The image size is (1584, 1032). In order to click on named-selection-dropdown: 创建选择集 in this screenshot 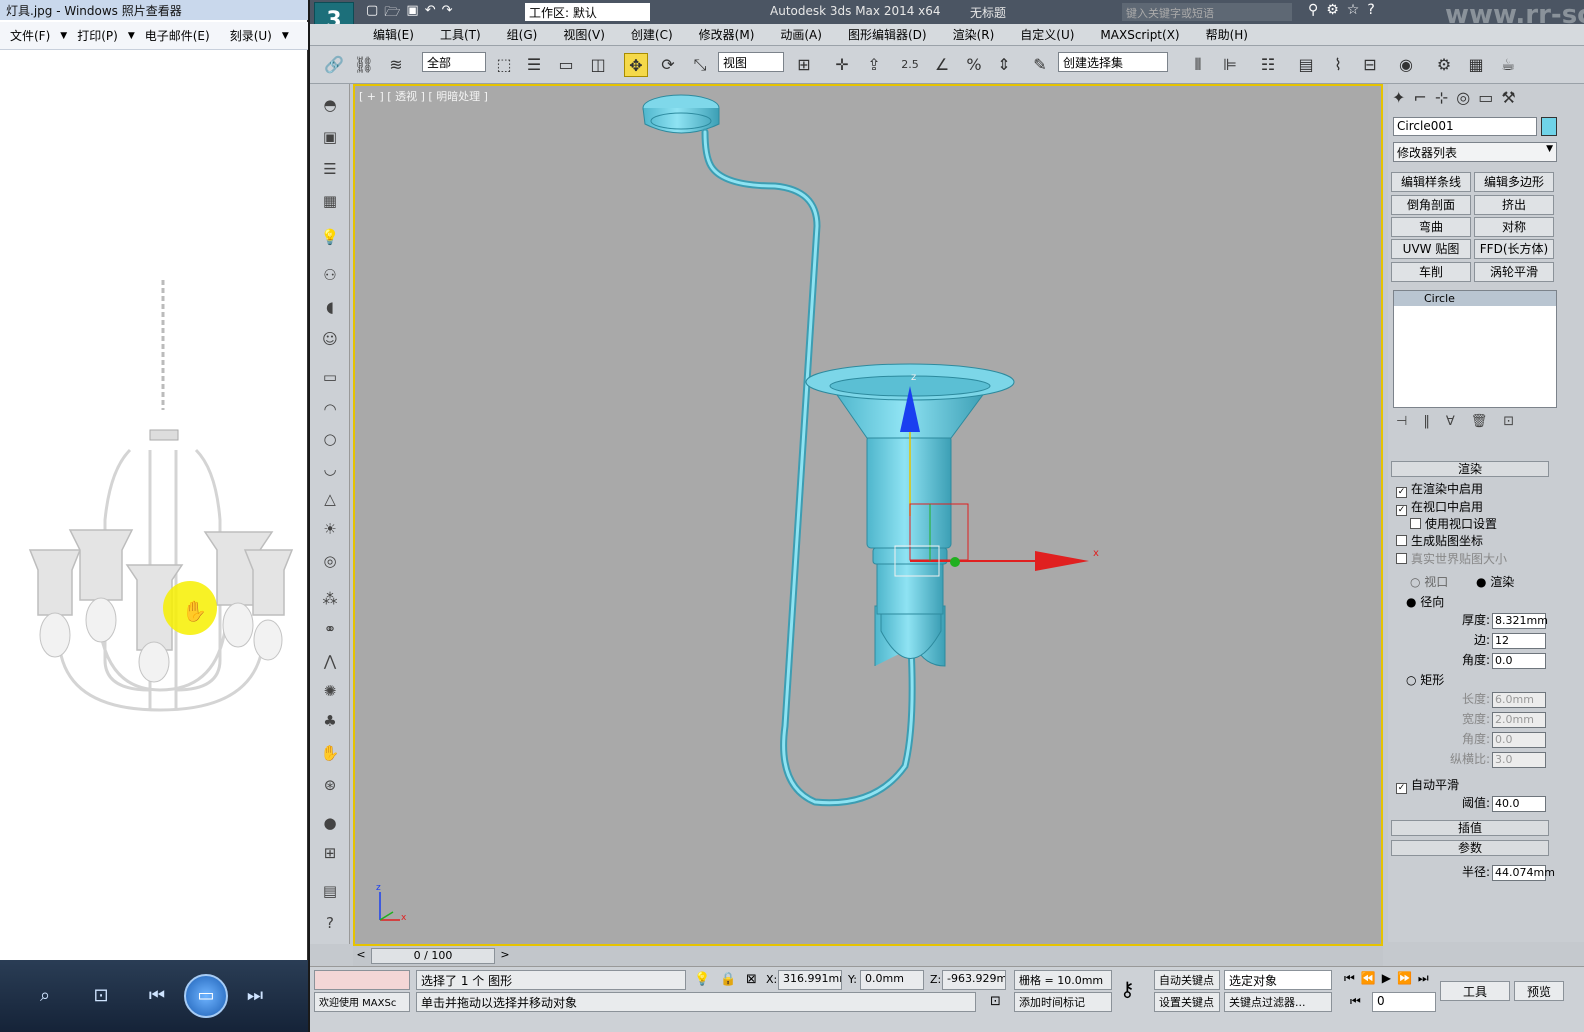, I will do `click(1113, 62)`.